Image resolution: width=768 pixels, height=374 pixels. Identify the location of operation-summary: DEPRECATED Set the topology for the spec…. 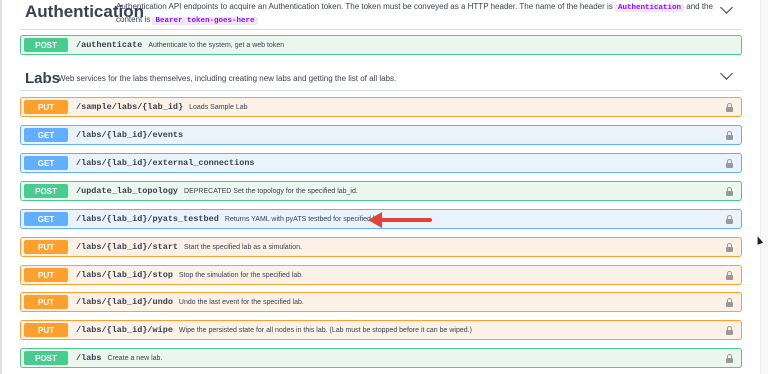
(271, 191).